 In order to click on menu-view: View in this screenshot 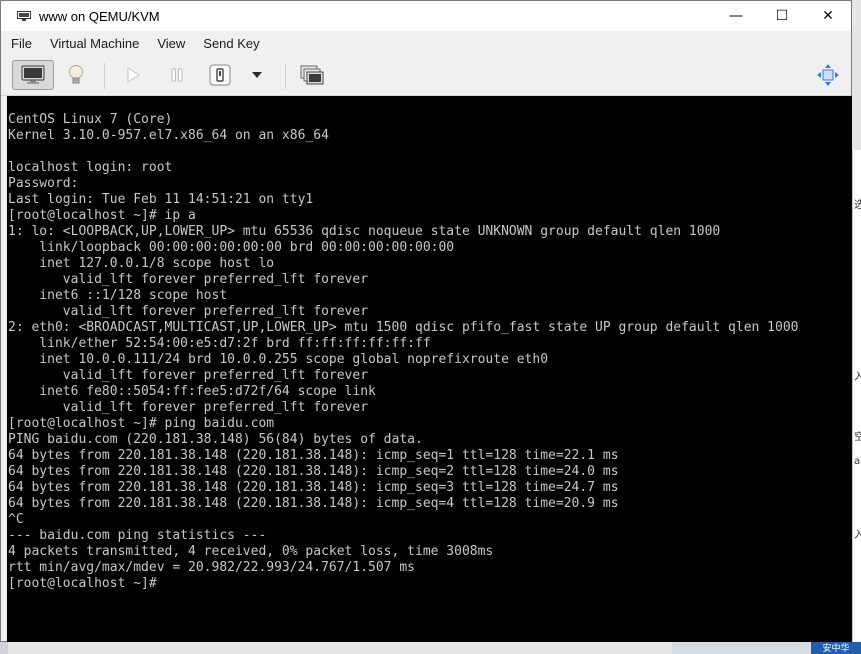, I will do `click(171, 43)`.